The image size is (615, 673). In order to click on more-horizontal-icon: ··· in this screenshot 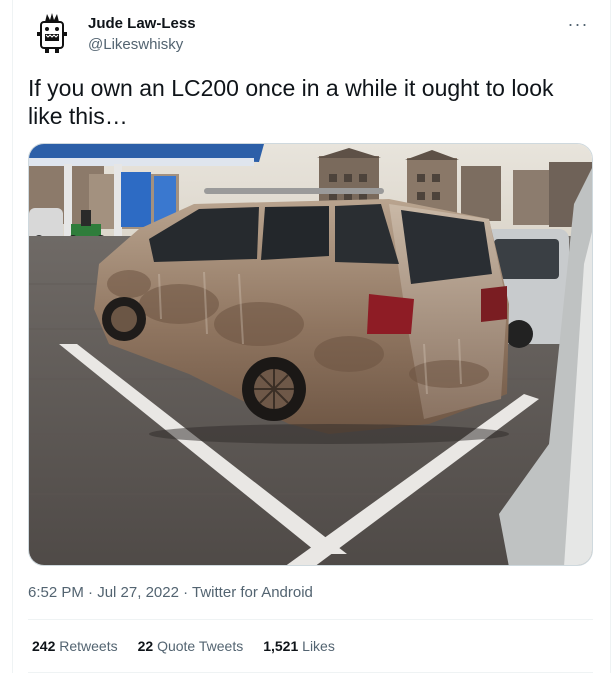, I will do `click(578, 23)`.